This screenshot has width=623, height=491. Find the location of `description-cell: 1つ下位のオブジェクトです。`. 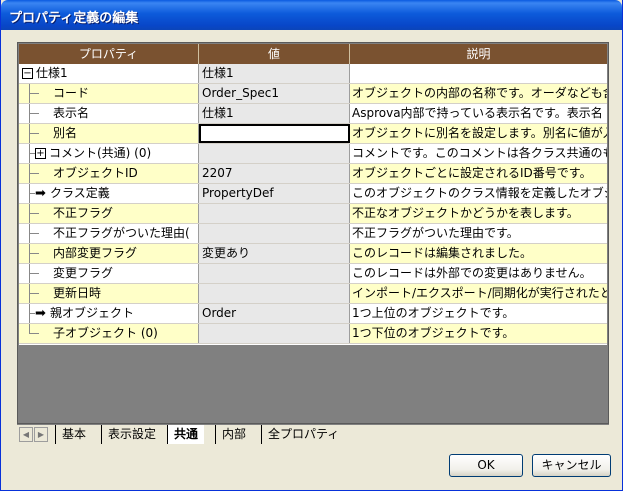

description-cell: 1つ下位のオブジェクトです。 is located at coordinates (478, 333).